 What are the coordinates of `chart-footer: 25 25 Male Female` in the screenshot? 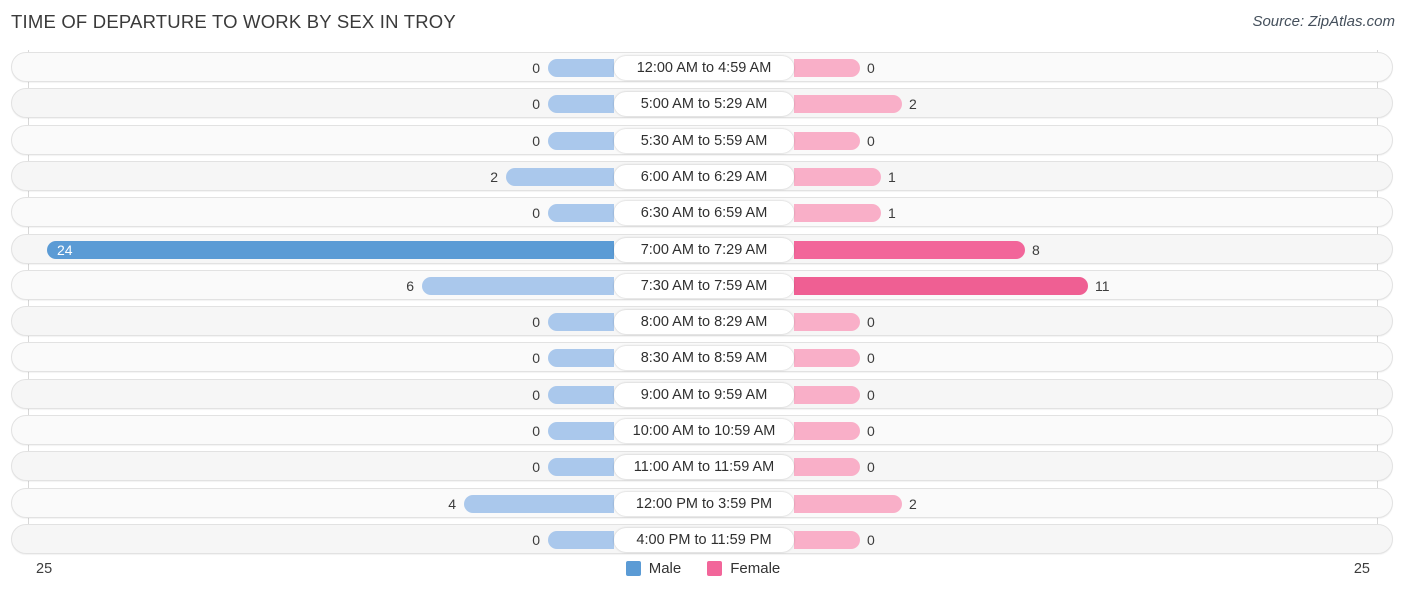 It's located at (703, 571).